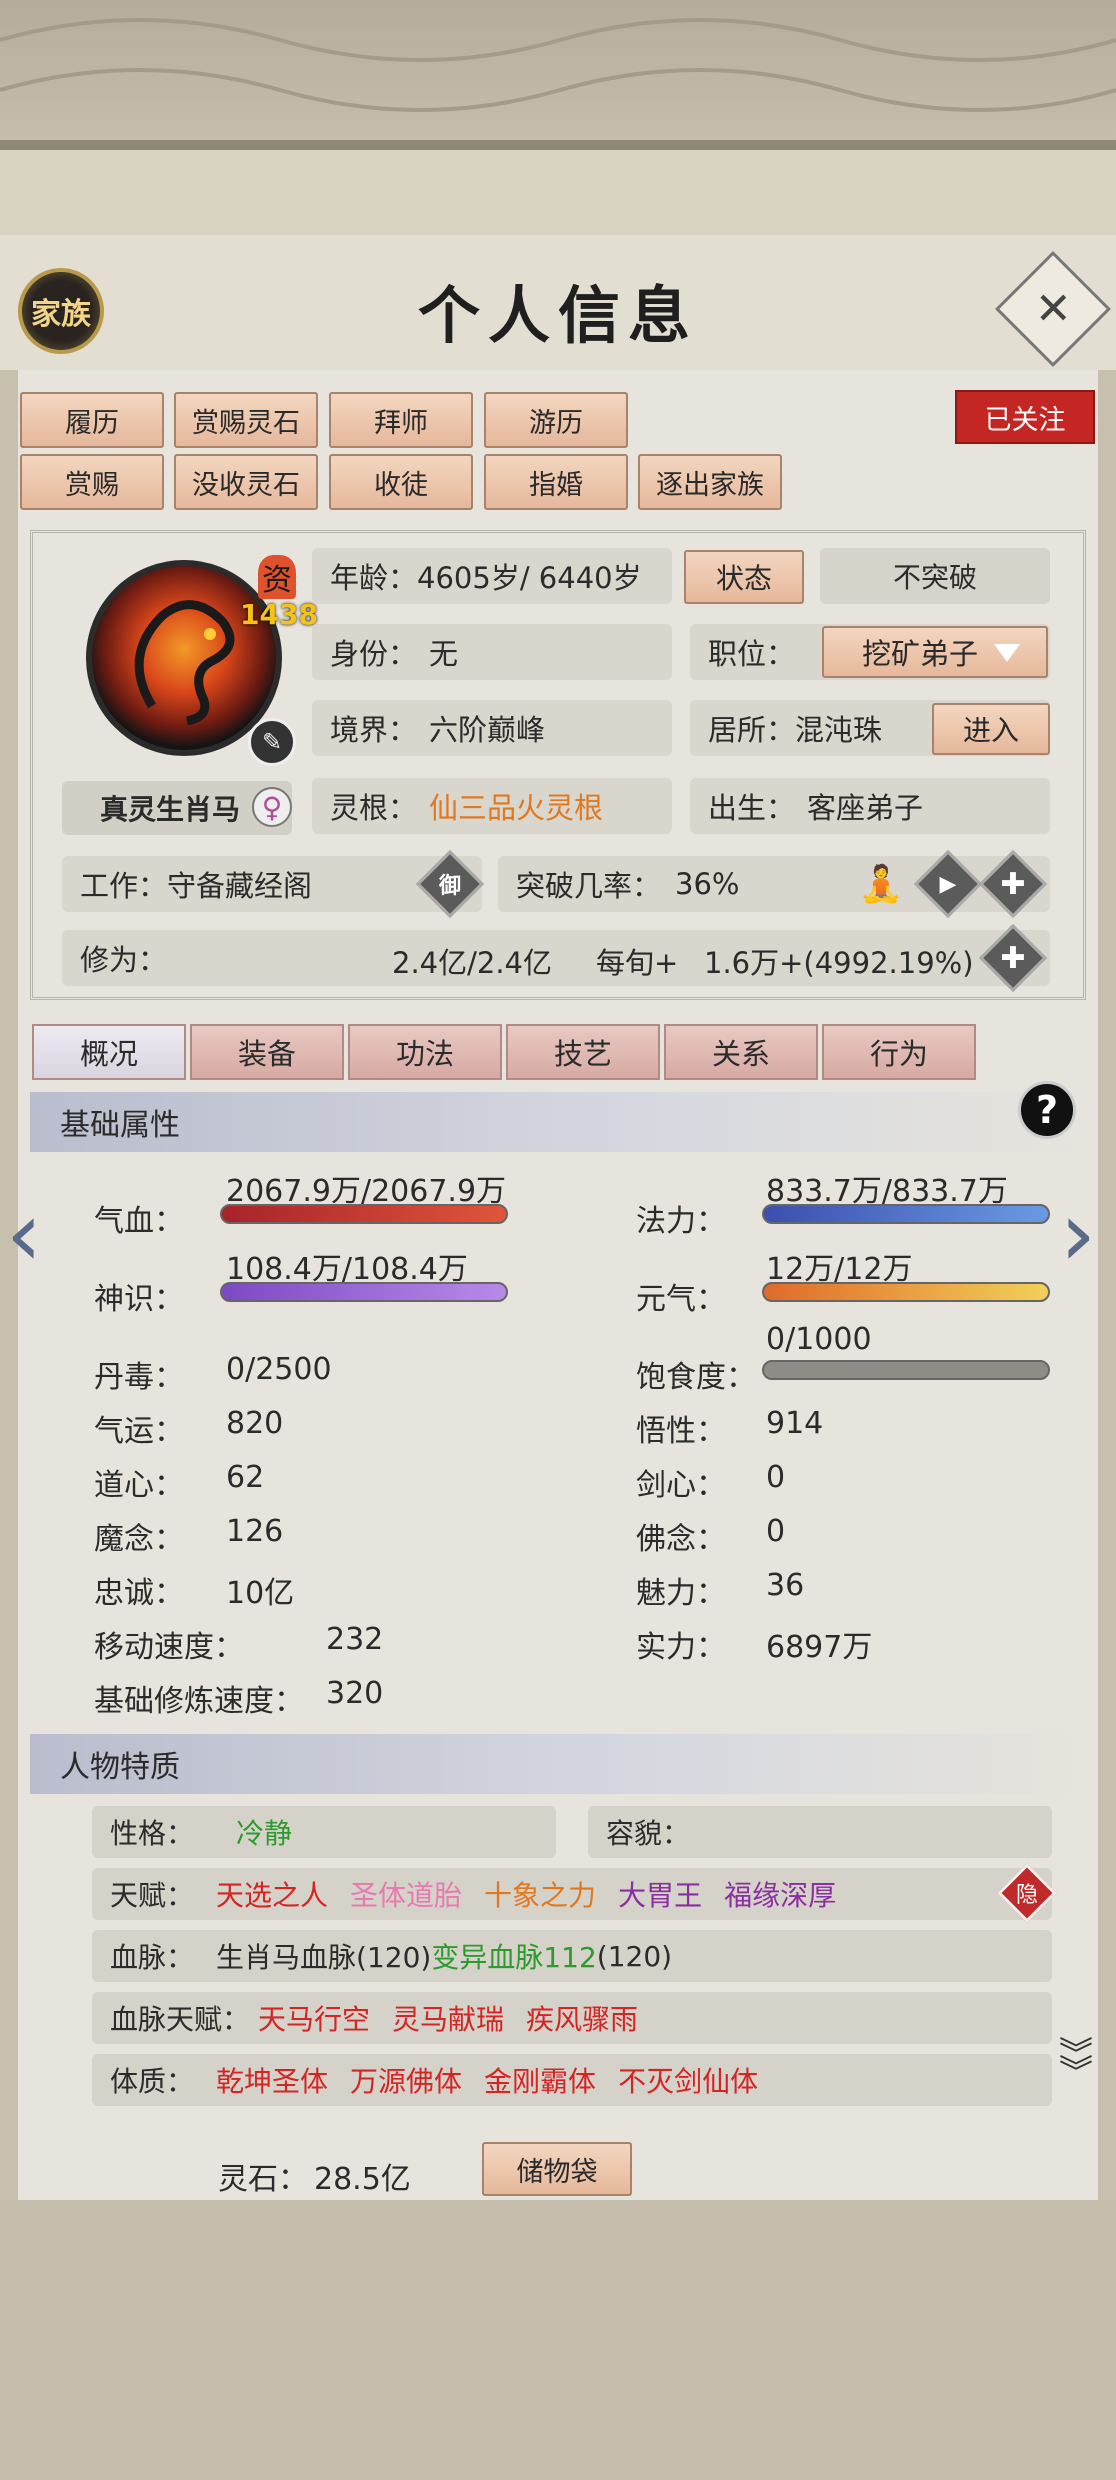 Image resolution: width=1116 pixels, height=2480 pixels. What do you see at coordinates (529, 578) in the screenshot?
I see `age-value: 4605岁/ 6440岁` at bounding box center [529, 578].